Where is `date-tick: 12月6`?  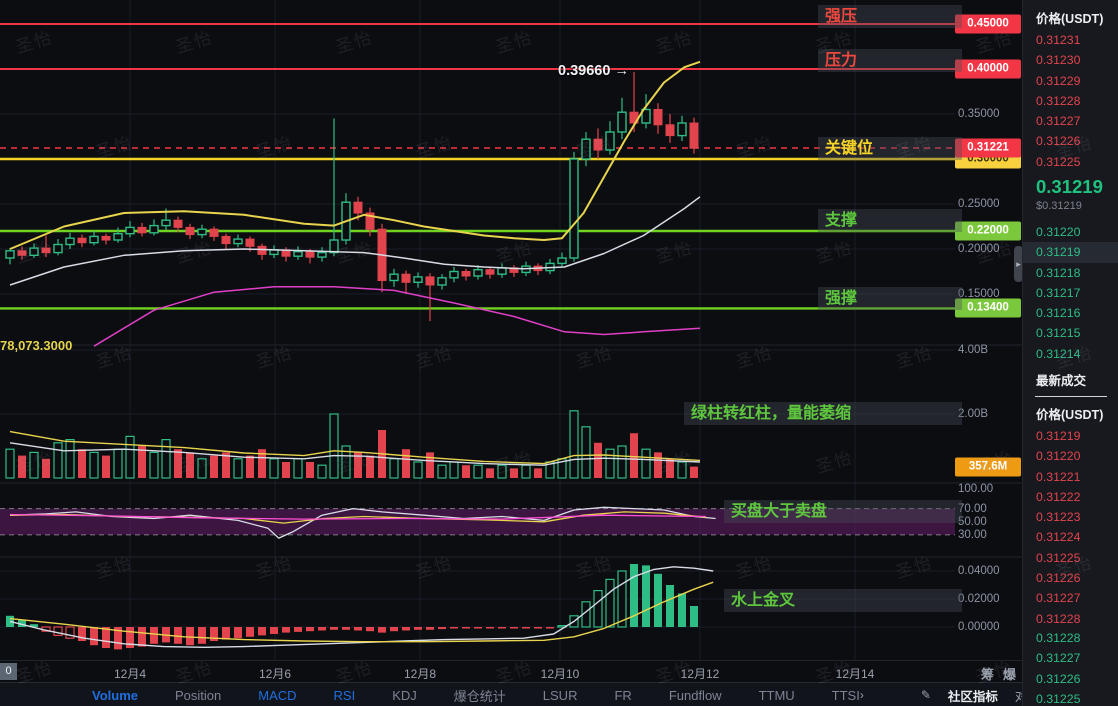
date-tick: 12月6 is located at coordinates (275, 674).